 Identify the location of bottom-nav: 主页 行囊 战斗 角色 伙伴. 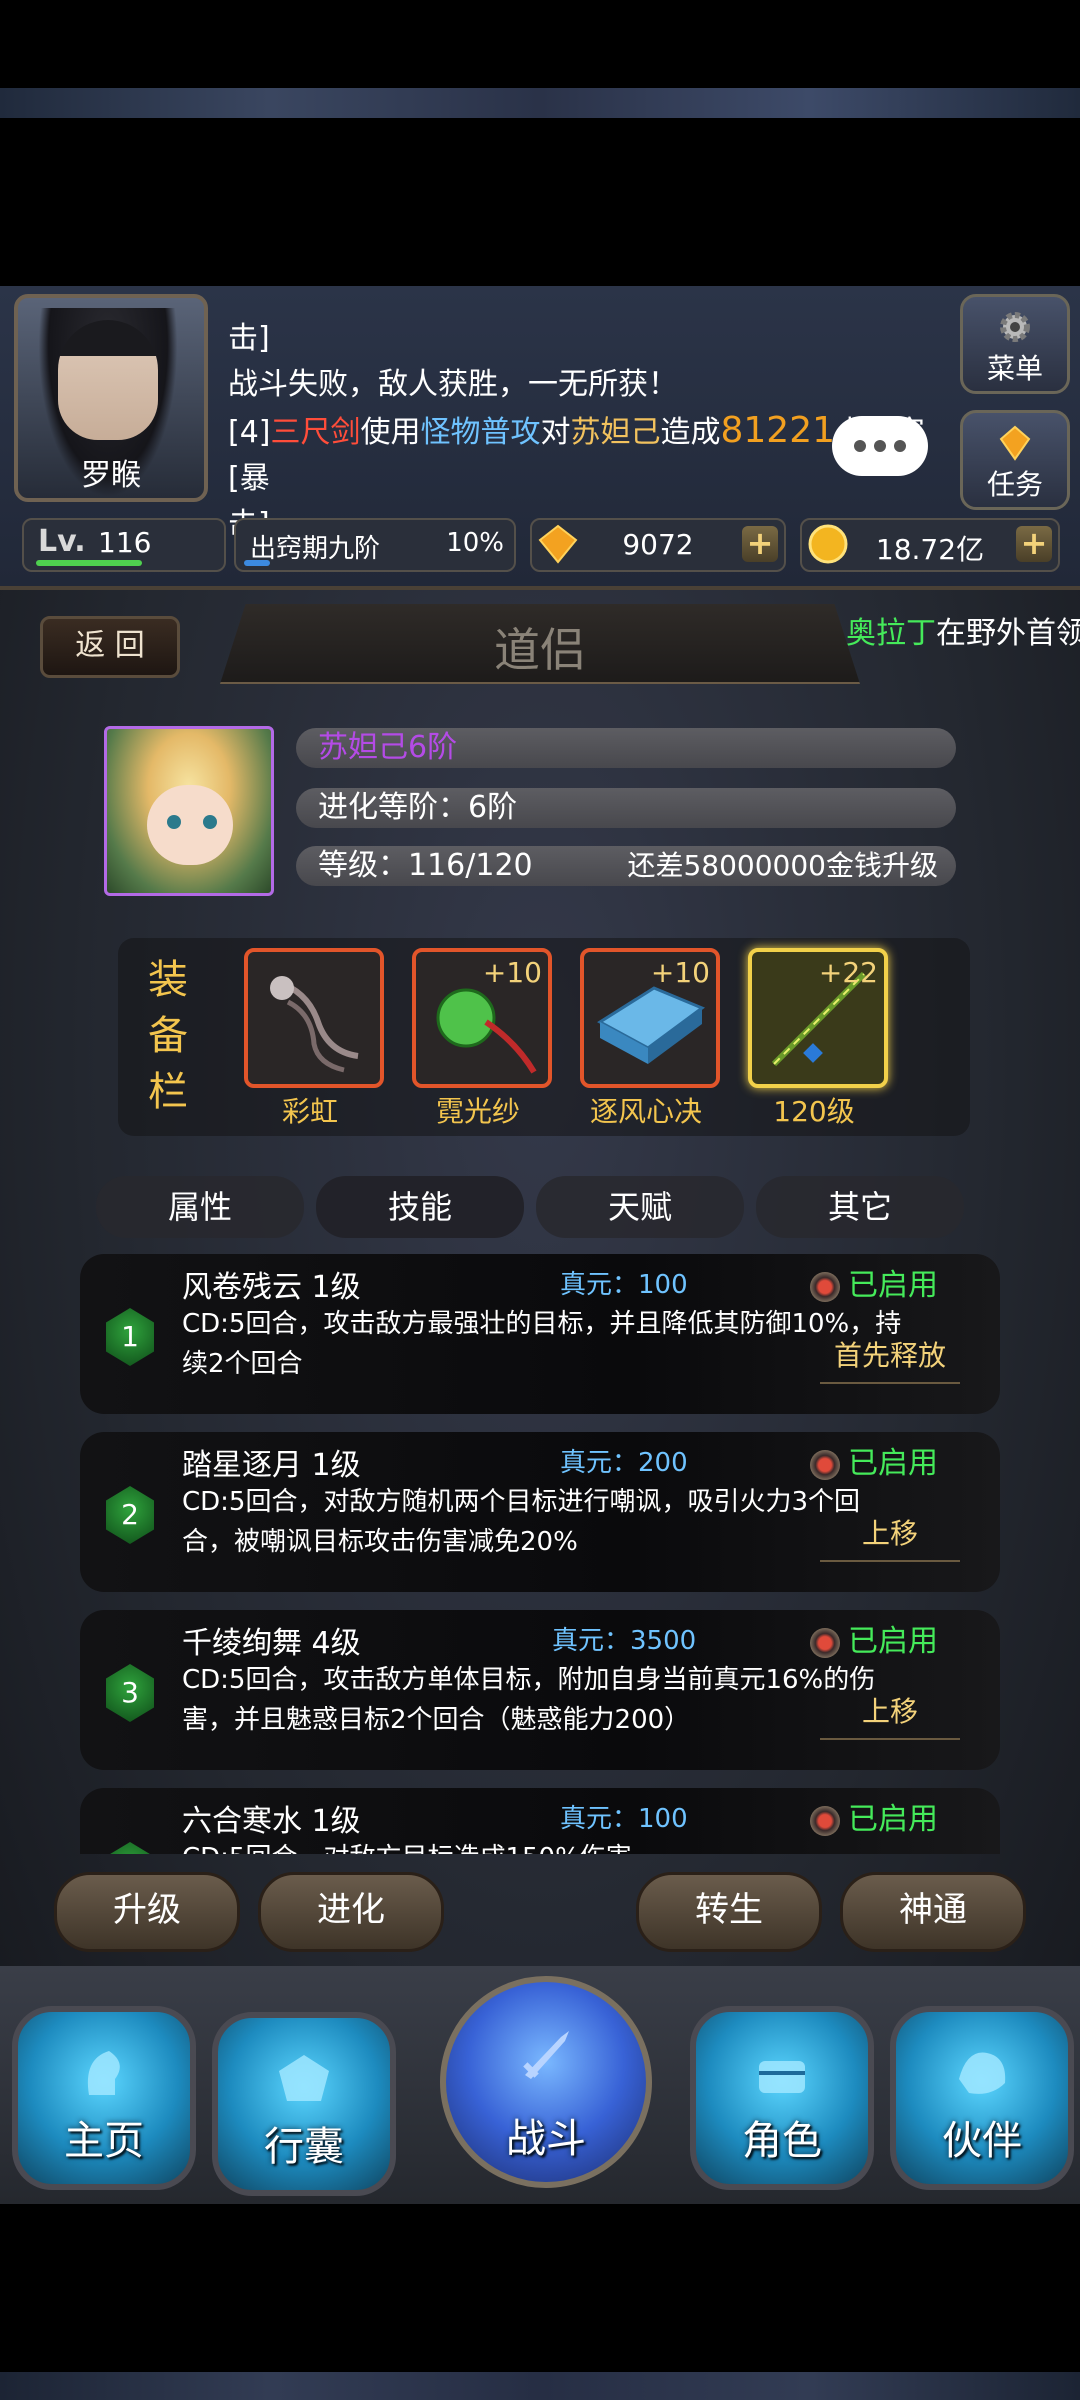
(540, 2085).